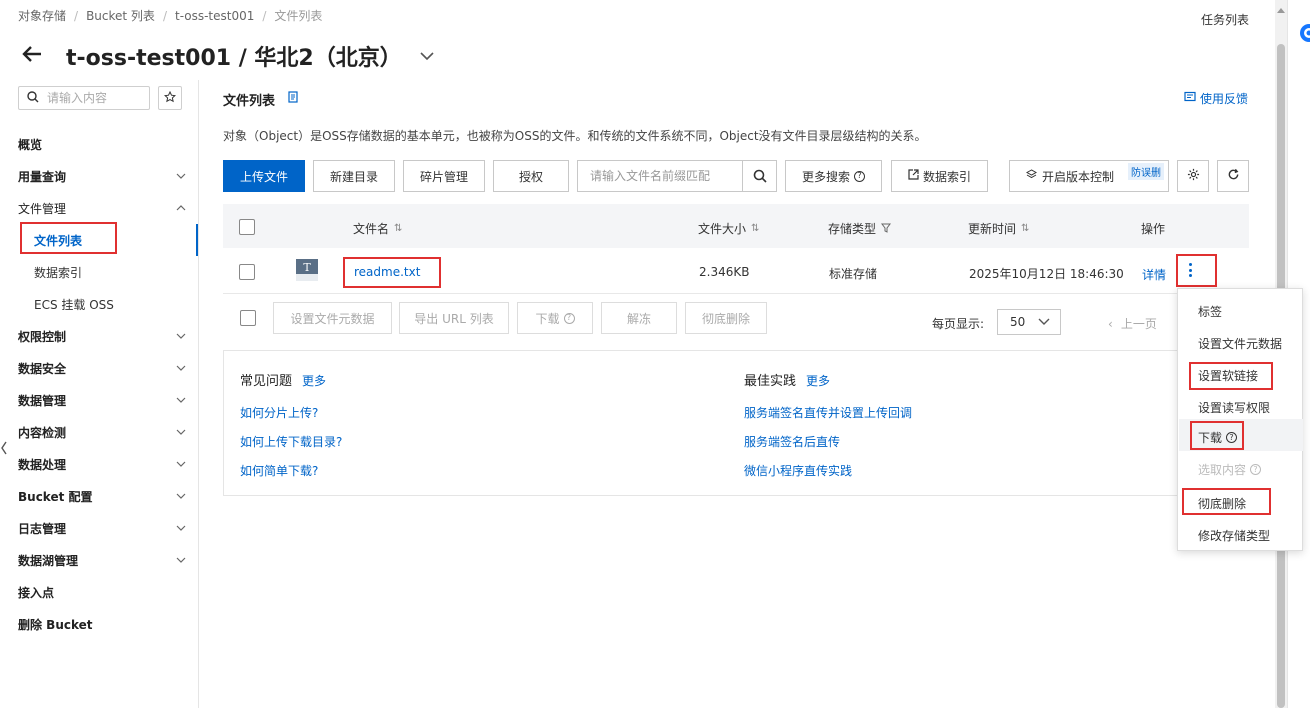 The height and width of the screenshot is (708, 1310). What do you see at coordinates (1210, 311) in the screenshot?
I see `menu-item-tags: 标签` at bounding box center [1210, 311].